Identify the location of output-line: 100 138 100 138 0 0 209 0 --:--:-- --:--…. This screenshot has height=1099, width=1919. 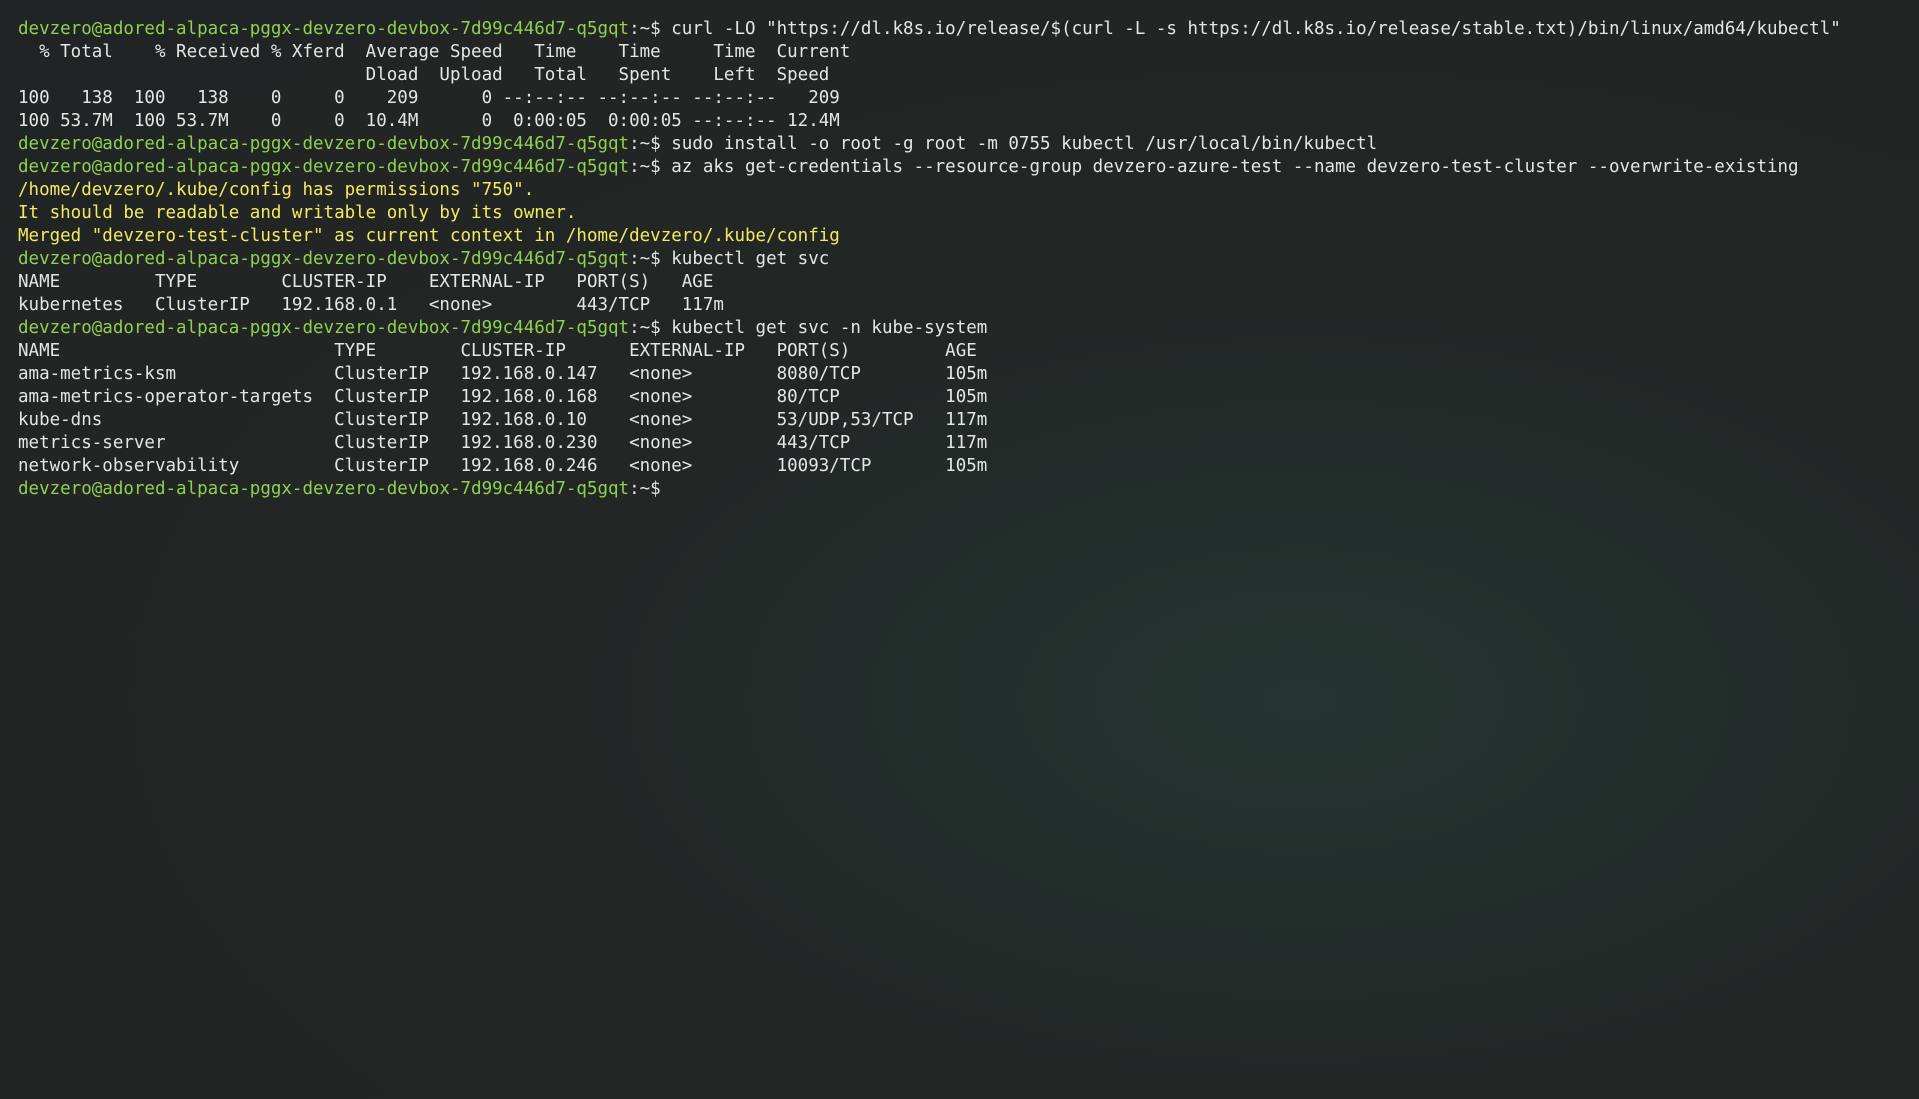
(429, 98).